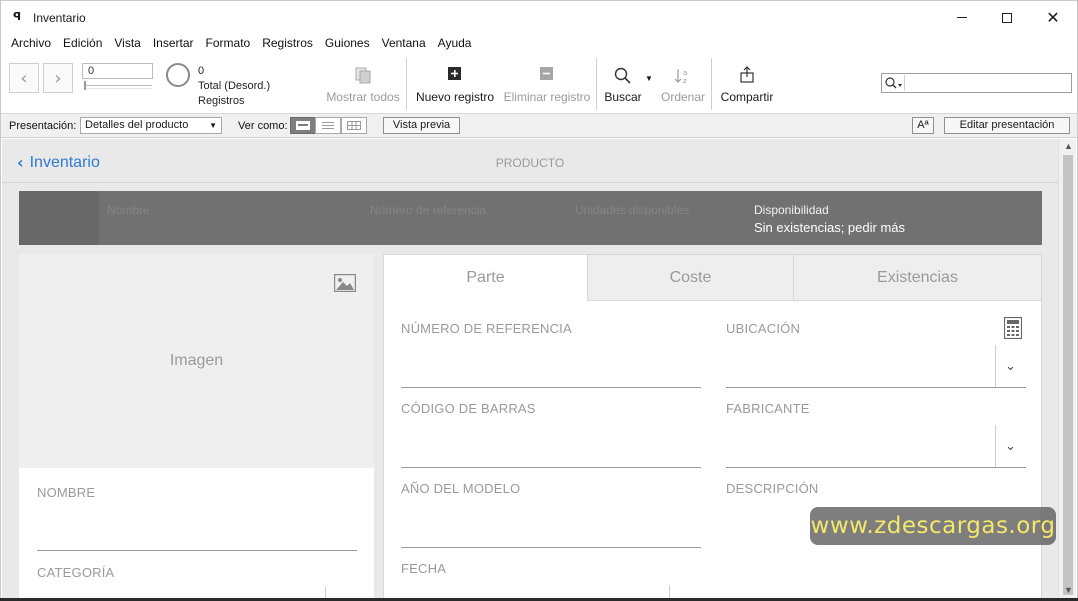  I want to click on chevron-down-icon: ⌄, so click(1010, 366).